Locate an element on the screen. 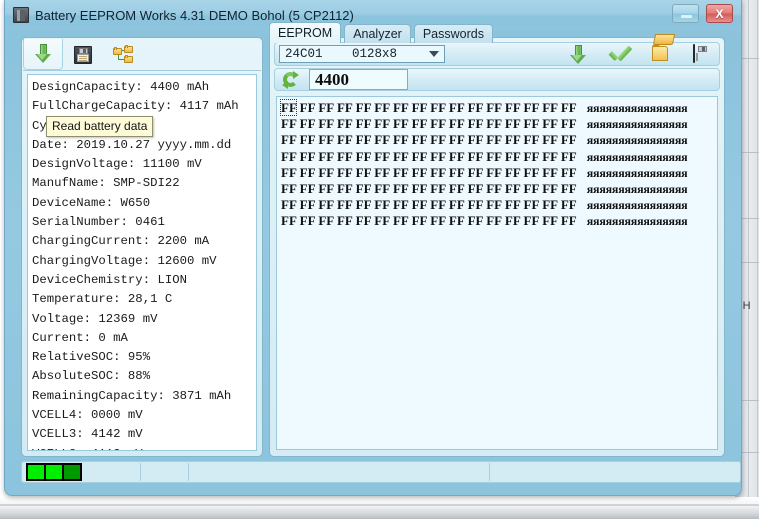 Image resolution: width=759 pixels, height=519 pixels. minimize-button is located at coordinates (685, 13).